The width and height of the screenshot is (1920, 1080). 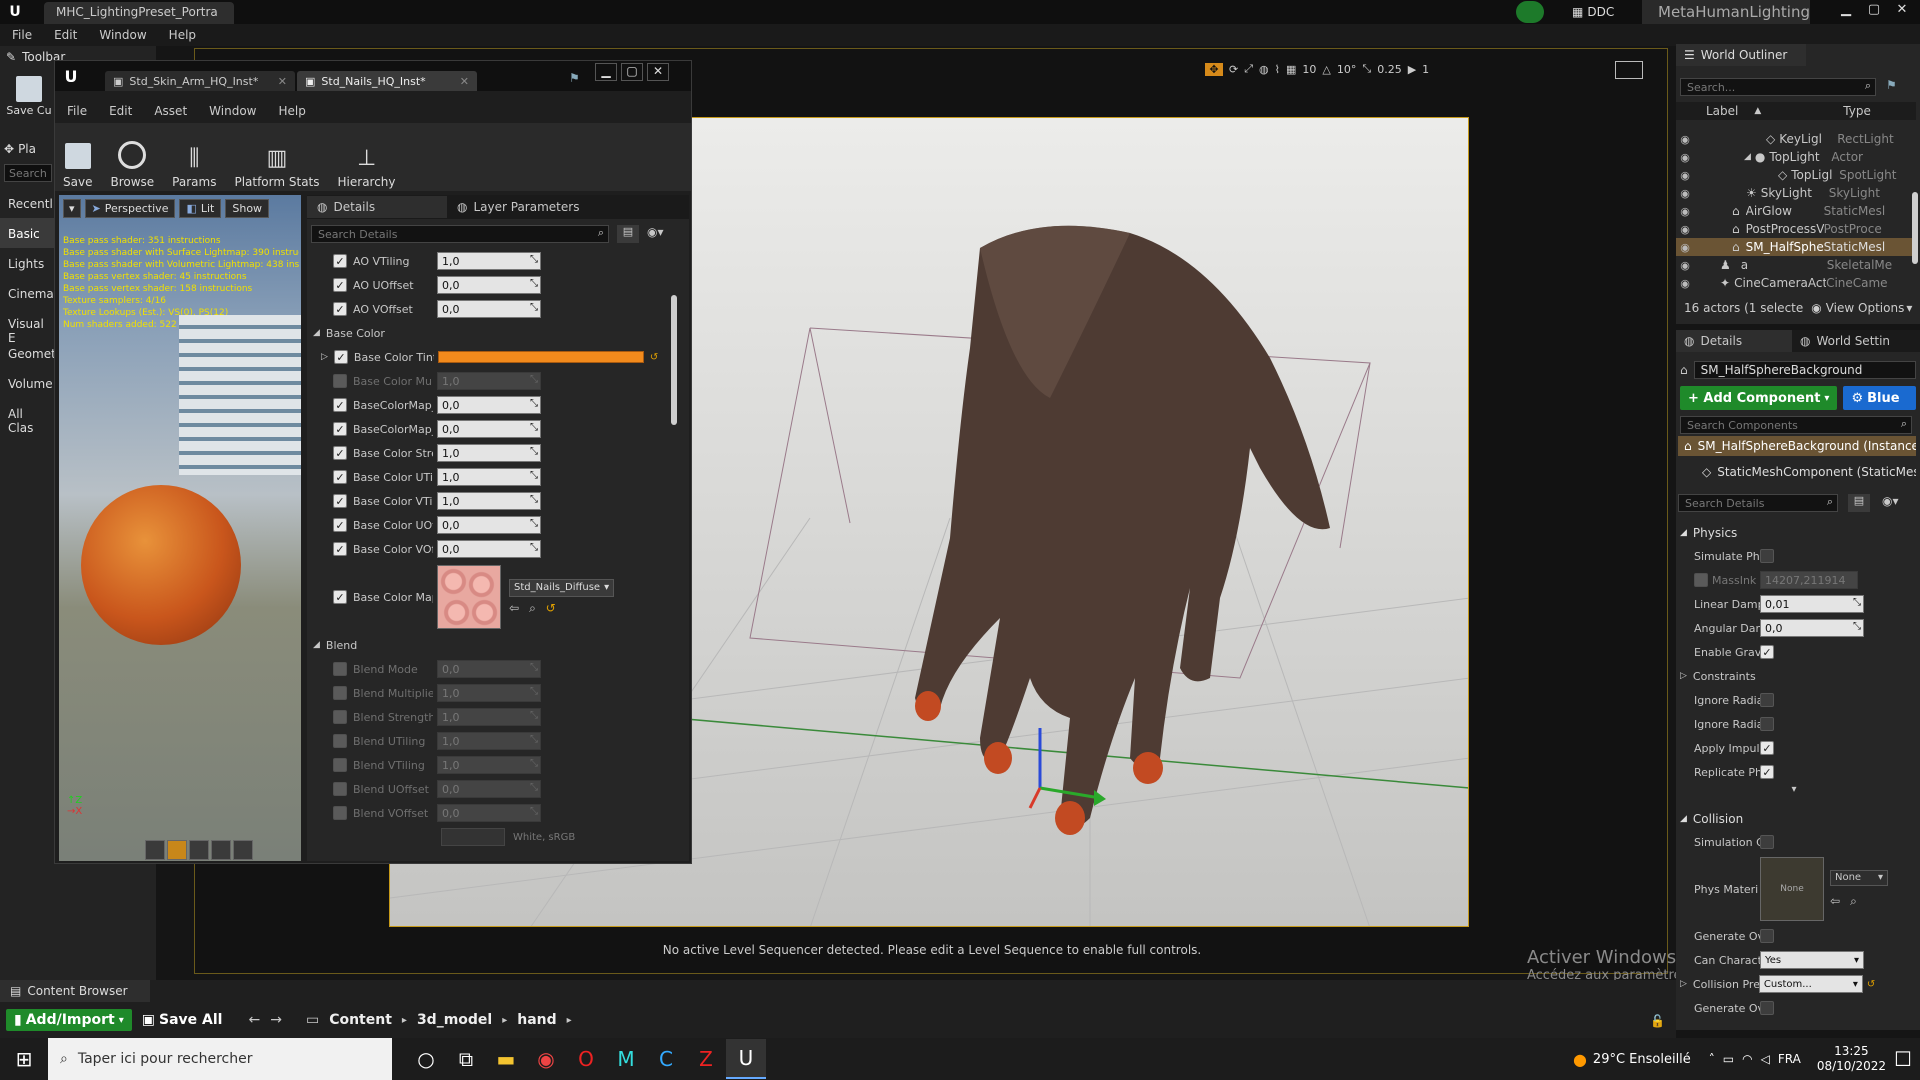 I want to click on angle-snap-icon: △, so click(x=1326, y=69).